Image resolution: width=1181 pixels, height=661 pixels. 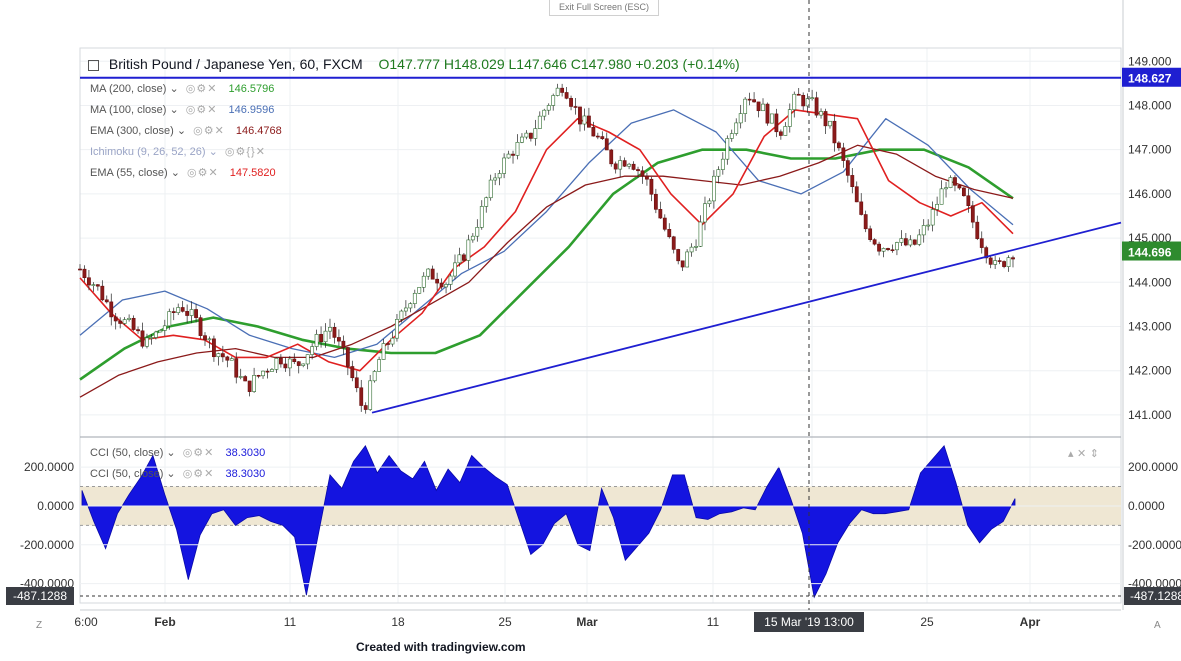 I want to click on indicator-label: CCI (50, close), so click(x=127, y=453).